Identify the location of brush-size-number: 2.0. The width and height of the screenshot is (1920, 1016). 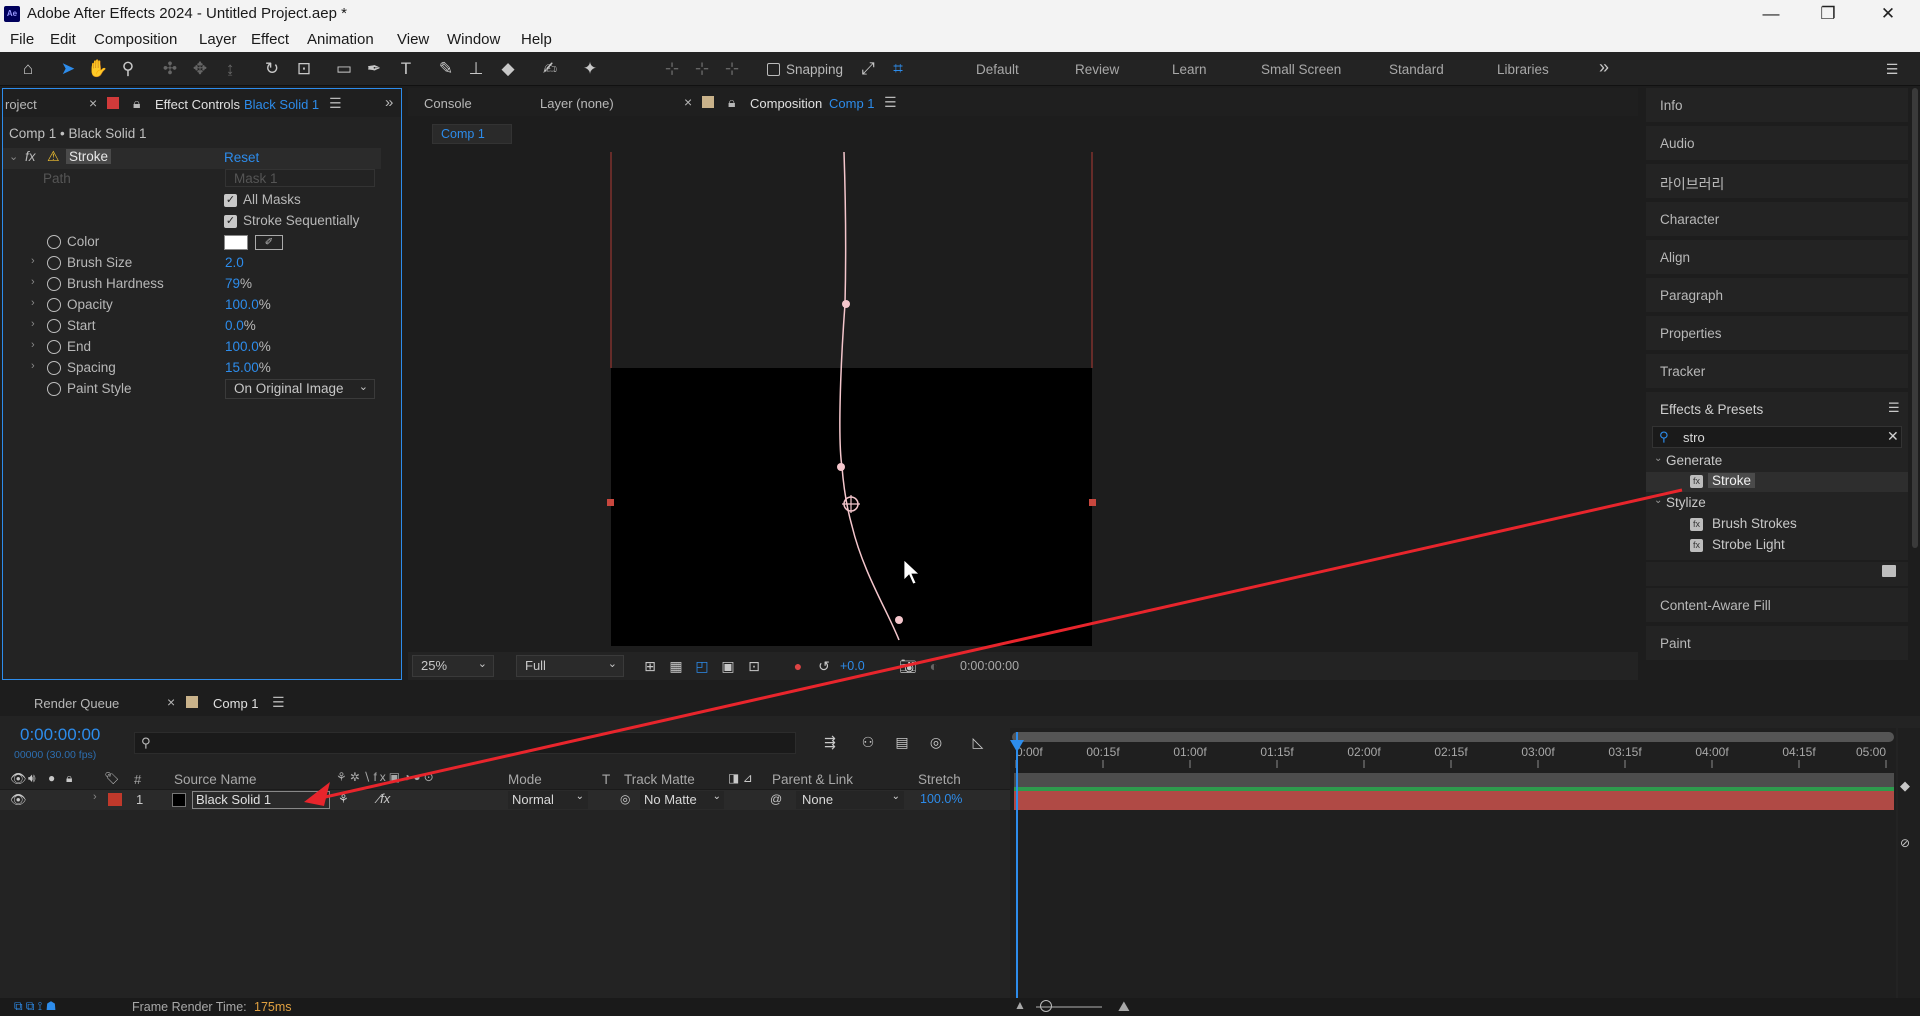
(234, 262).